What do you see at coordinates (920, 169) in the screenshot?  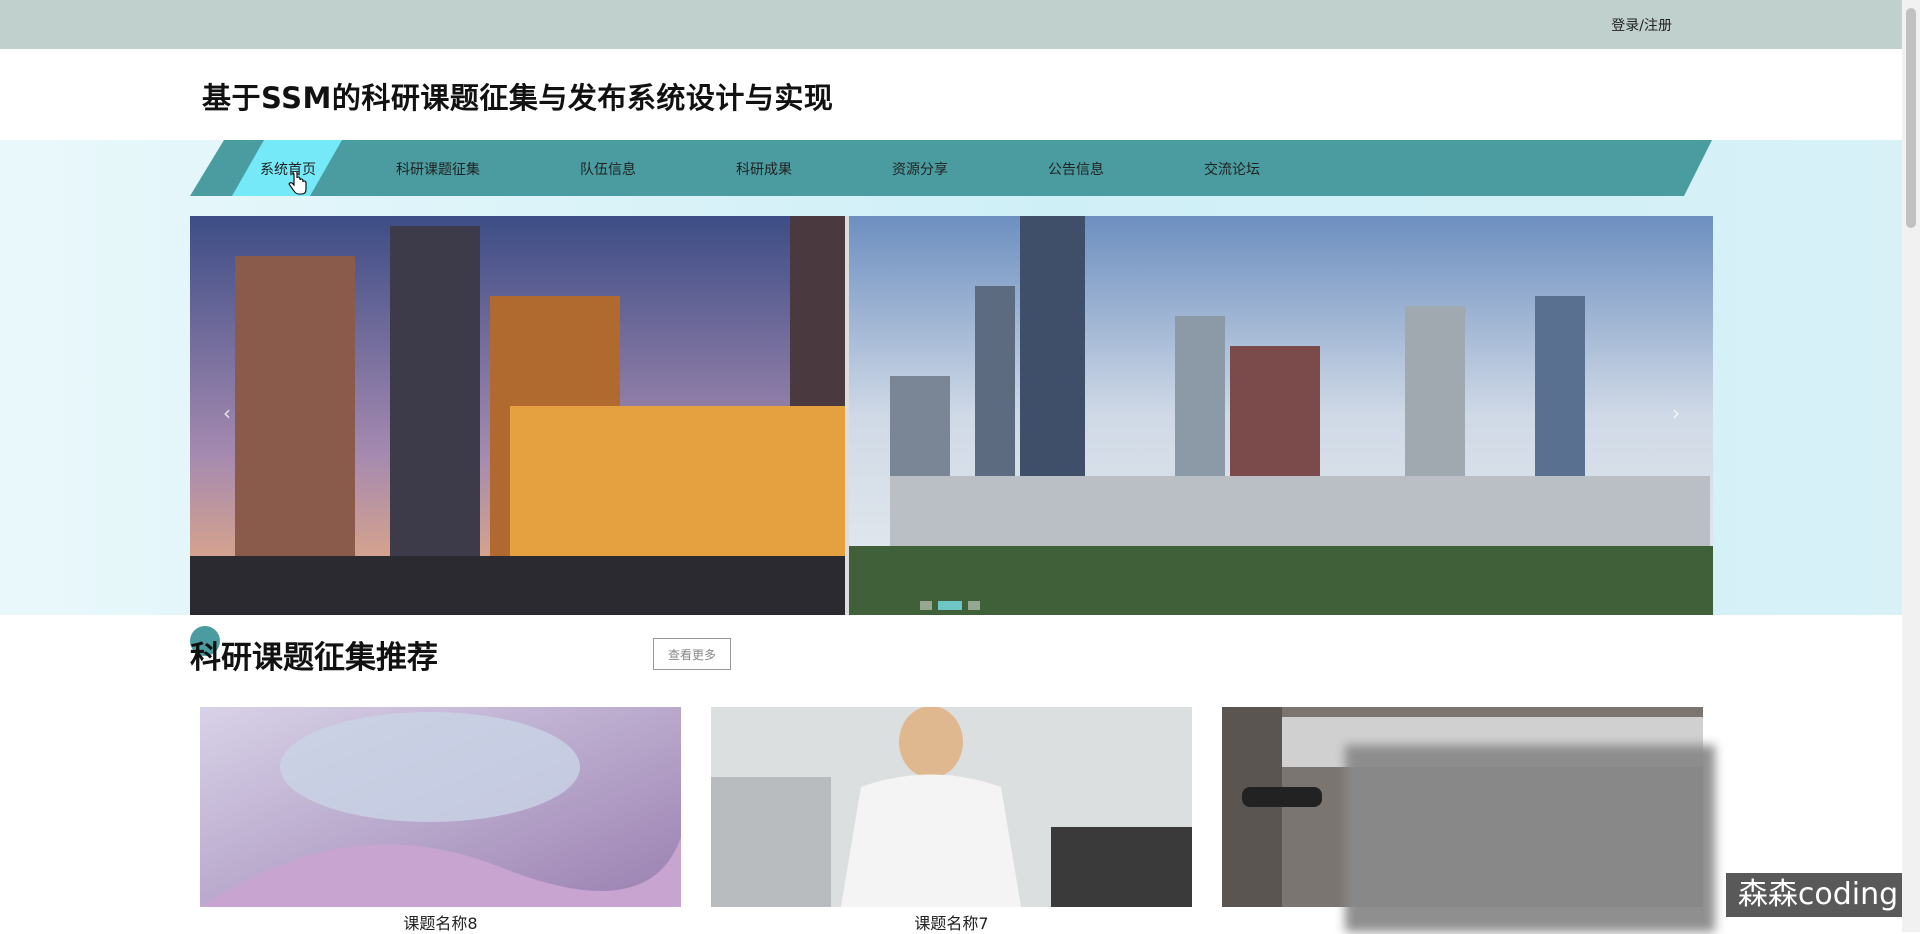 I see `nav-item-resource-sharing: 资源分享` at bounding box center [920, 169].